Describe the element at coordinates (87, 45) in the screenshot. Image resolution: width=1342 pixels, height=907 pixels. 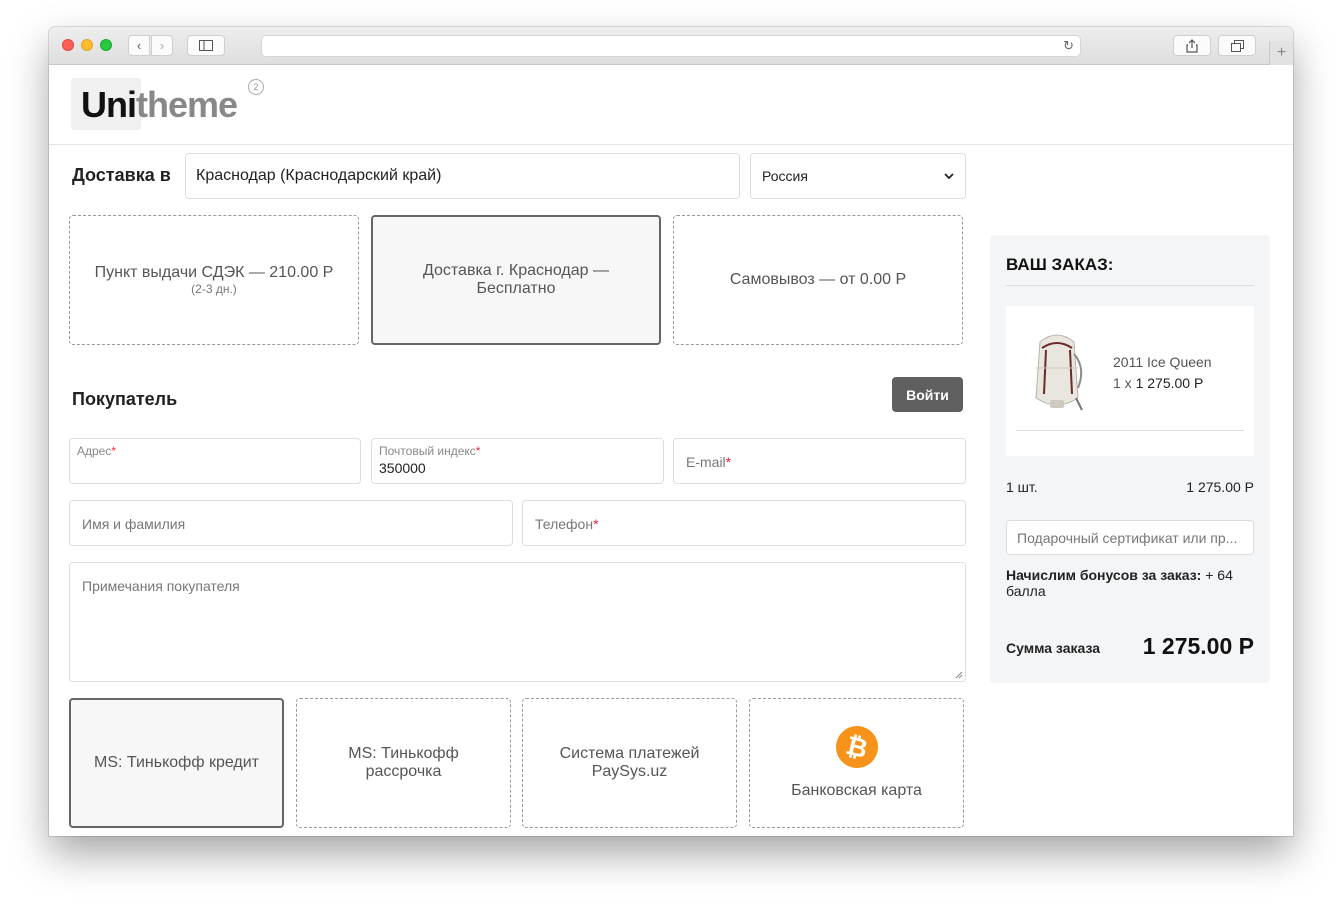
I see `minimize-window-button` at that location.